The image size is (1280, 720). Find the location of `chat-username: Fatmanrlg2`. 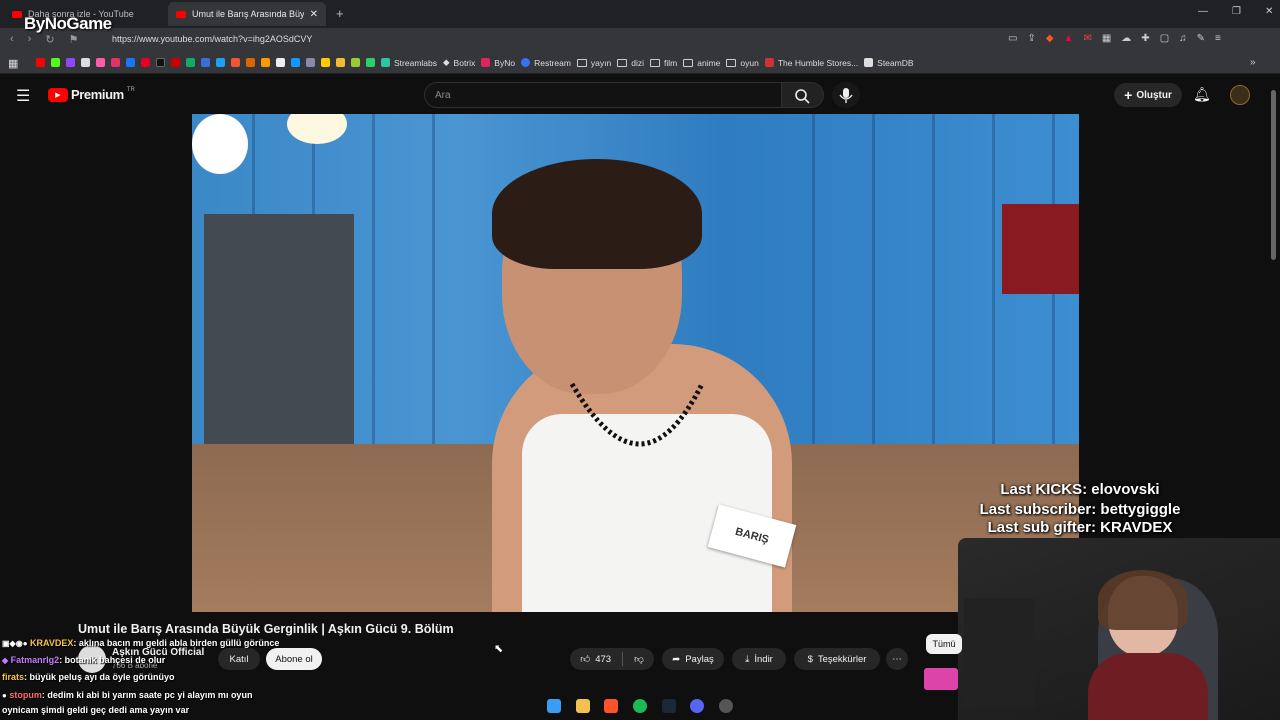

chat-username: Fatmanrlg2 is located at coordinates (35, 660).